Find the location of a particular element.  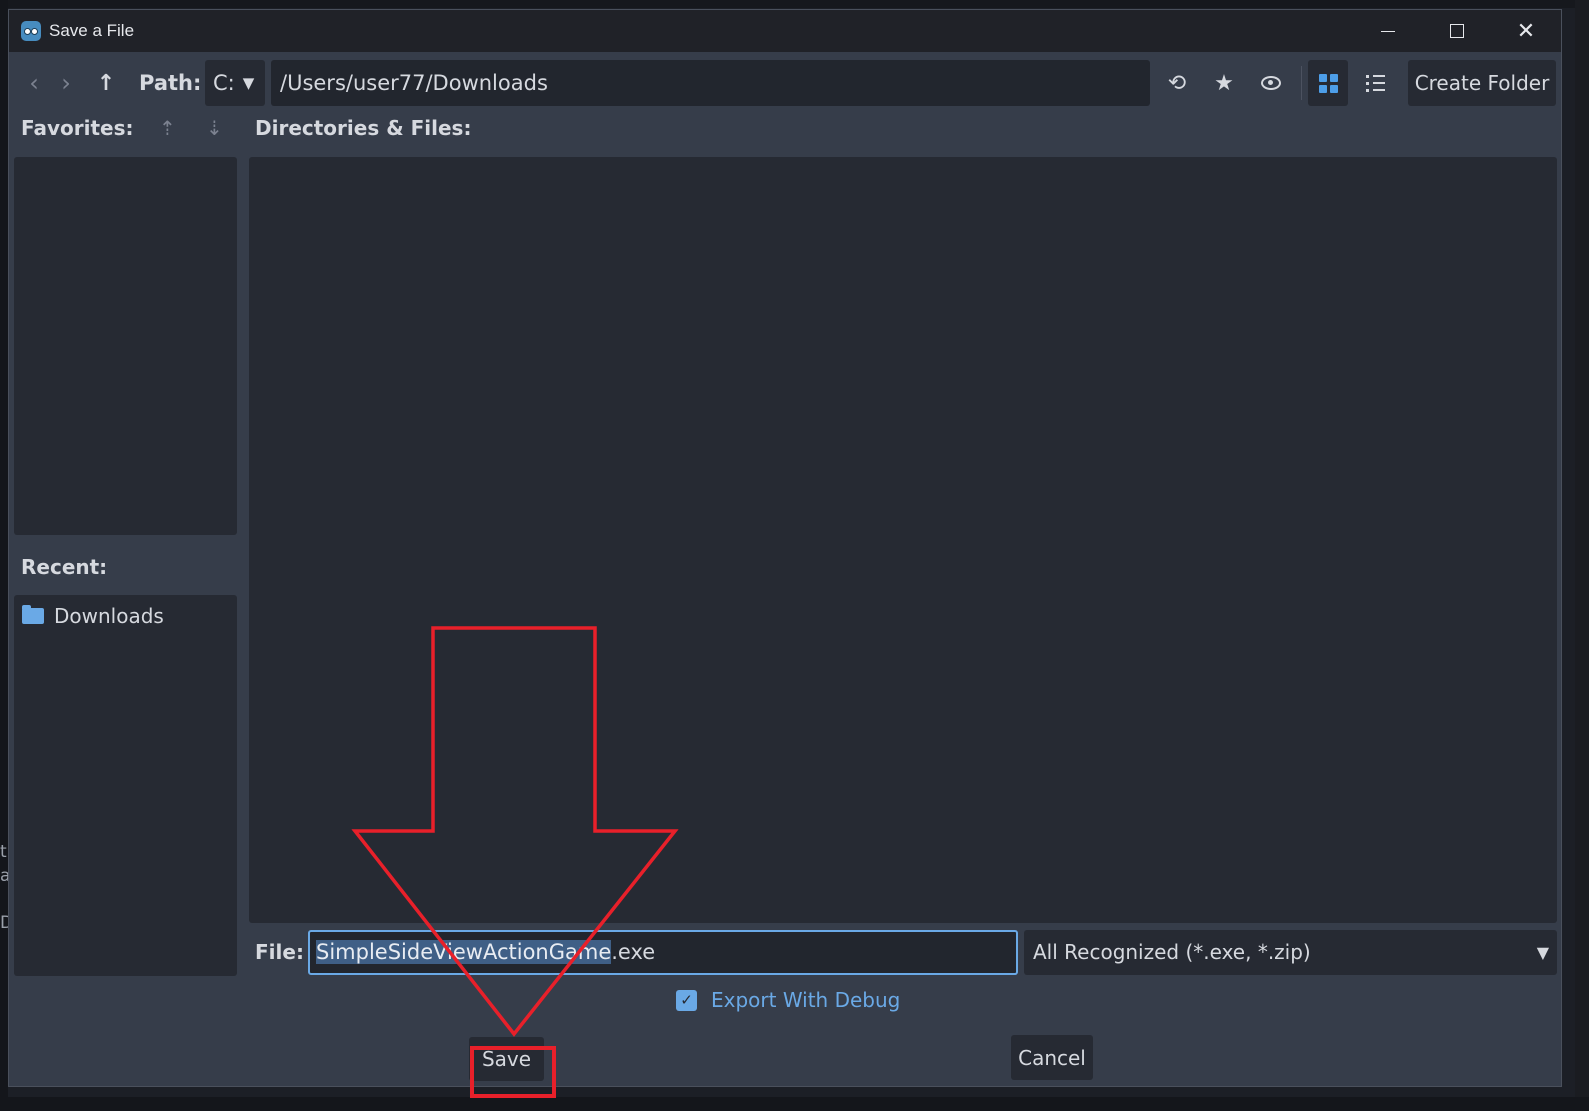

maximize-button is located at coordinates (1457, 31).